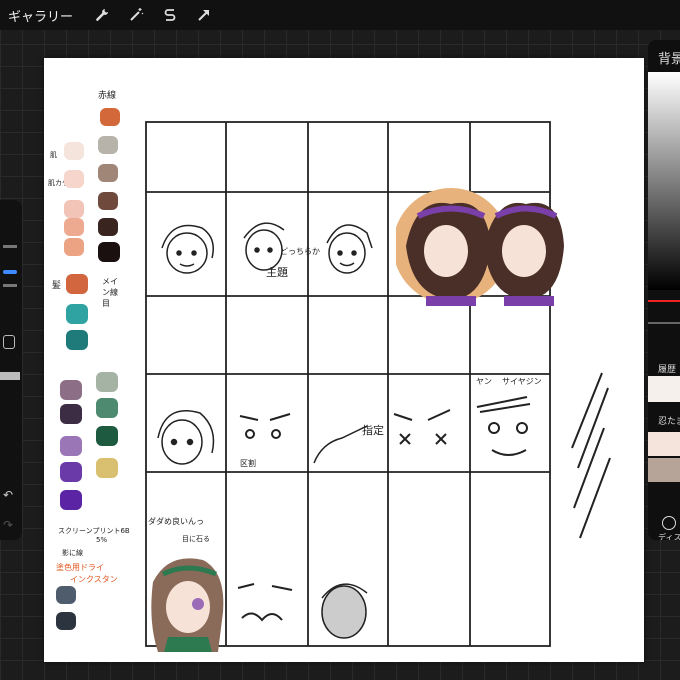  Describe the element at coordinates (110, 292) in the screenshot. I see `note-main-line: メイン線目` at that location.